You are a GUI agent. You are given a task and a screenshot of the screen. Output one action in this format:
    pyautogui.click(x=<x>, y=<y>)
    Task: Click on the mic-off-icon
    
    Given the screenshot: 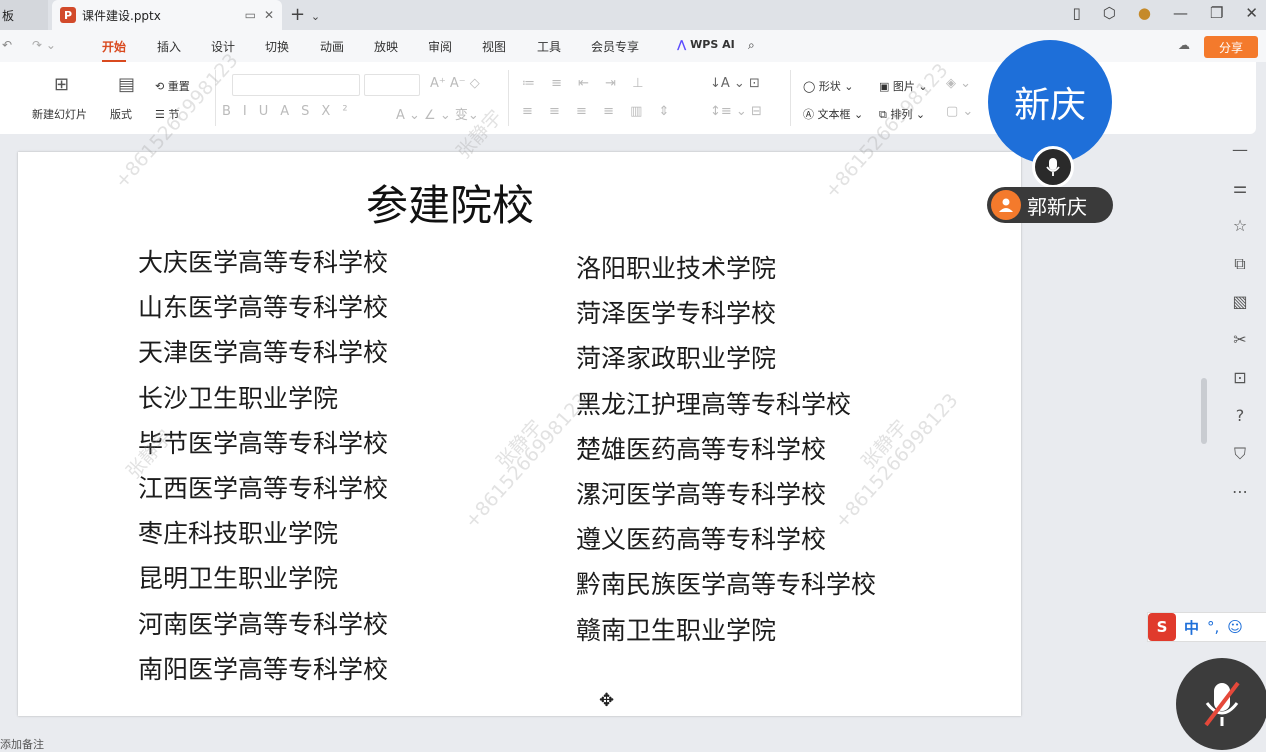 What is the action you would take?
    pyautogui.click(x=1222, y=704)
    